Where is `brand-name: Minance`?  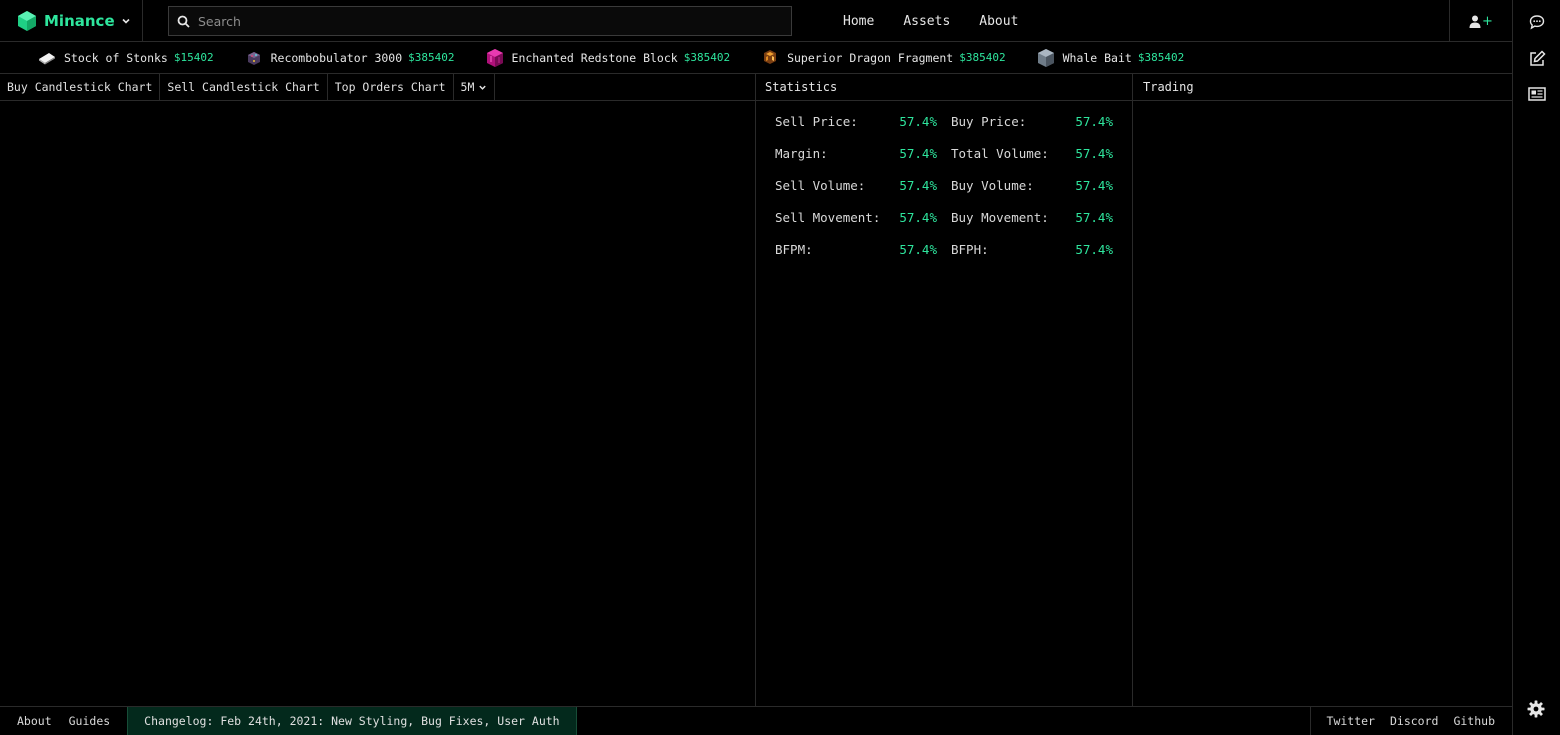 brand-name: Minance is located at coordinates (79, 20).